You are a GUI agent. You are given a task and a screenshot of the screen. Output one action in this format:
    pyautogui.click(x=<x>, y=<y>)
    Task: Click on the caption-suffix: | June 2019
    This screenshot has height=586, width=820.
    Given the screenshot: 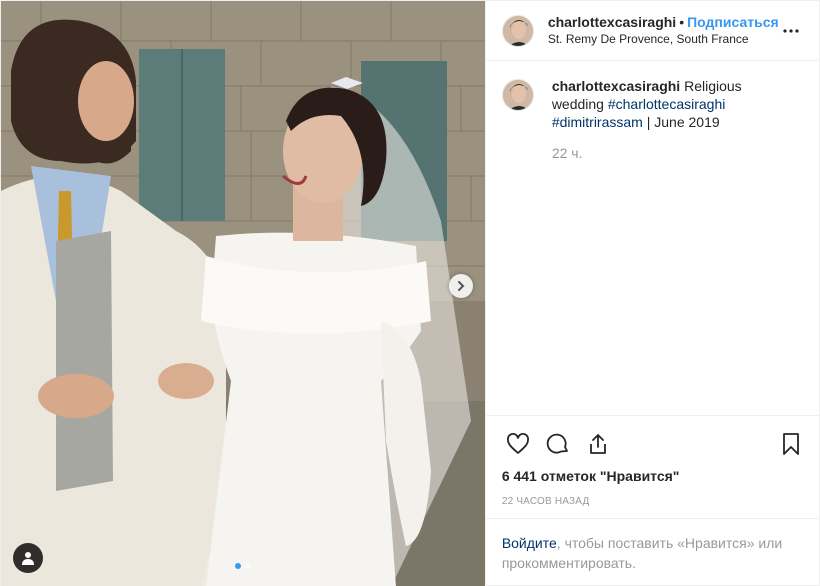 What is the action you would take?
    pyautogui.click(x=683, y=122)
    